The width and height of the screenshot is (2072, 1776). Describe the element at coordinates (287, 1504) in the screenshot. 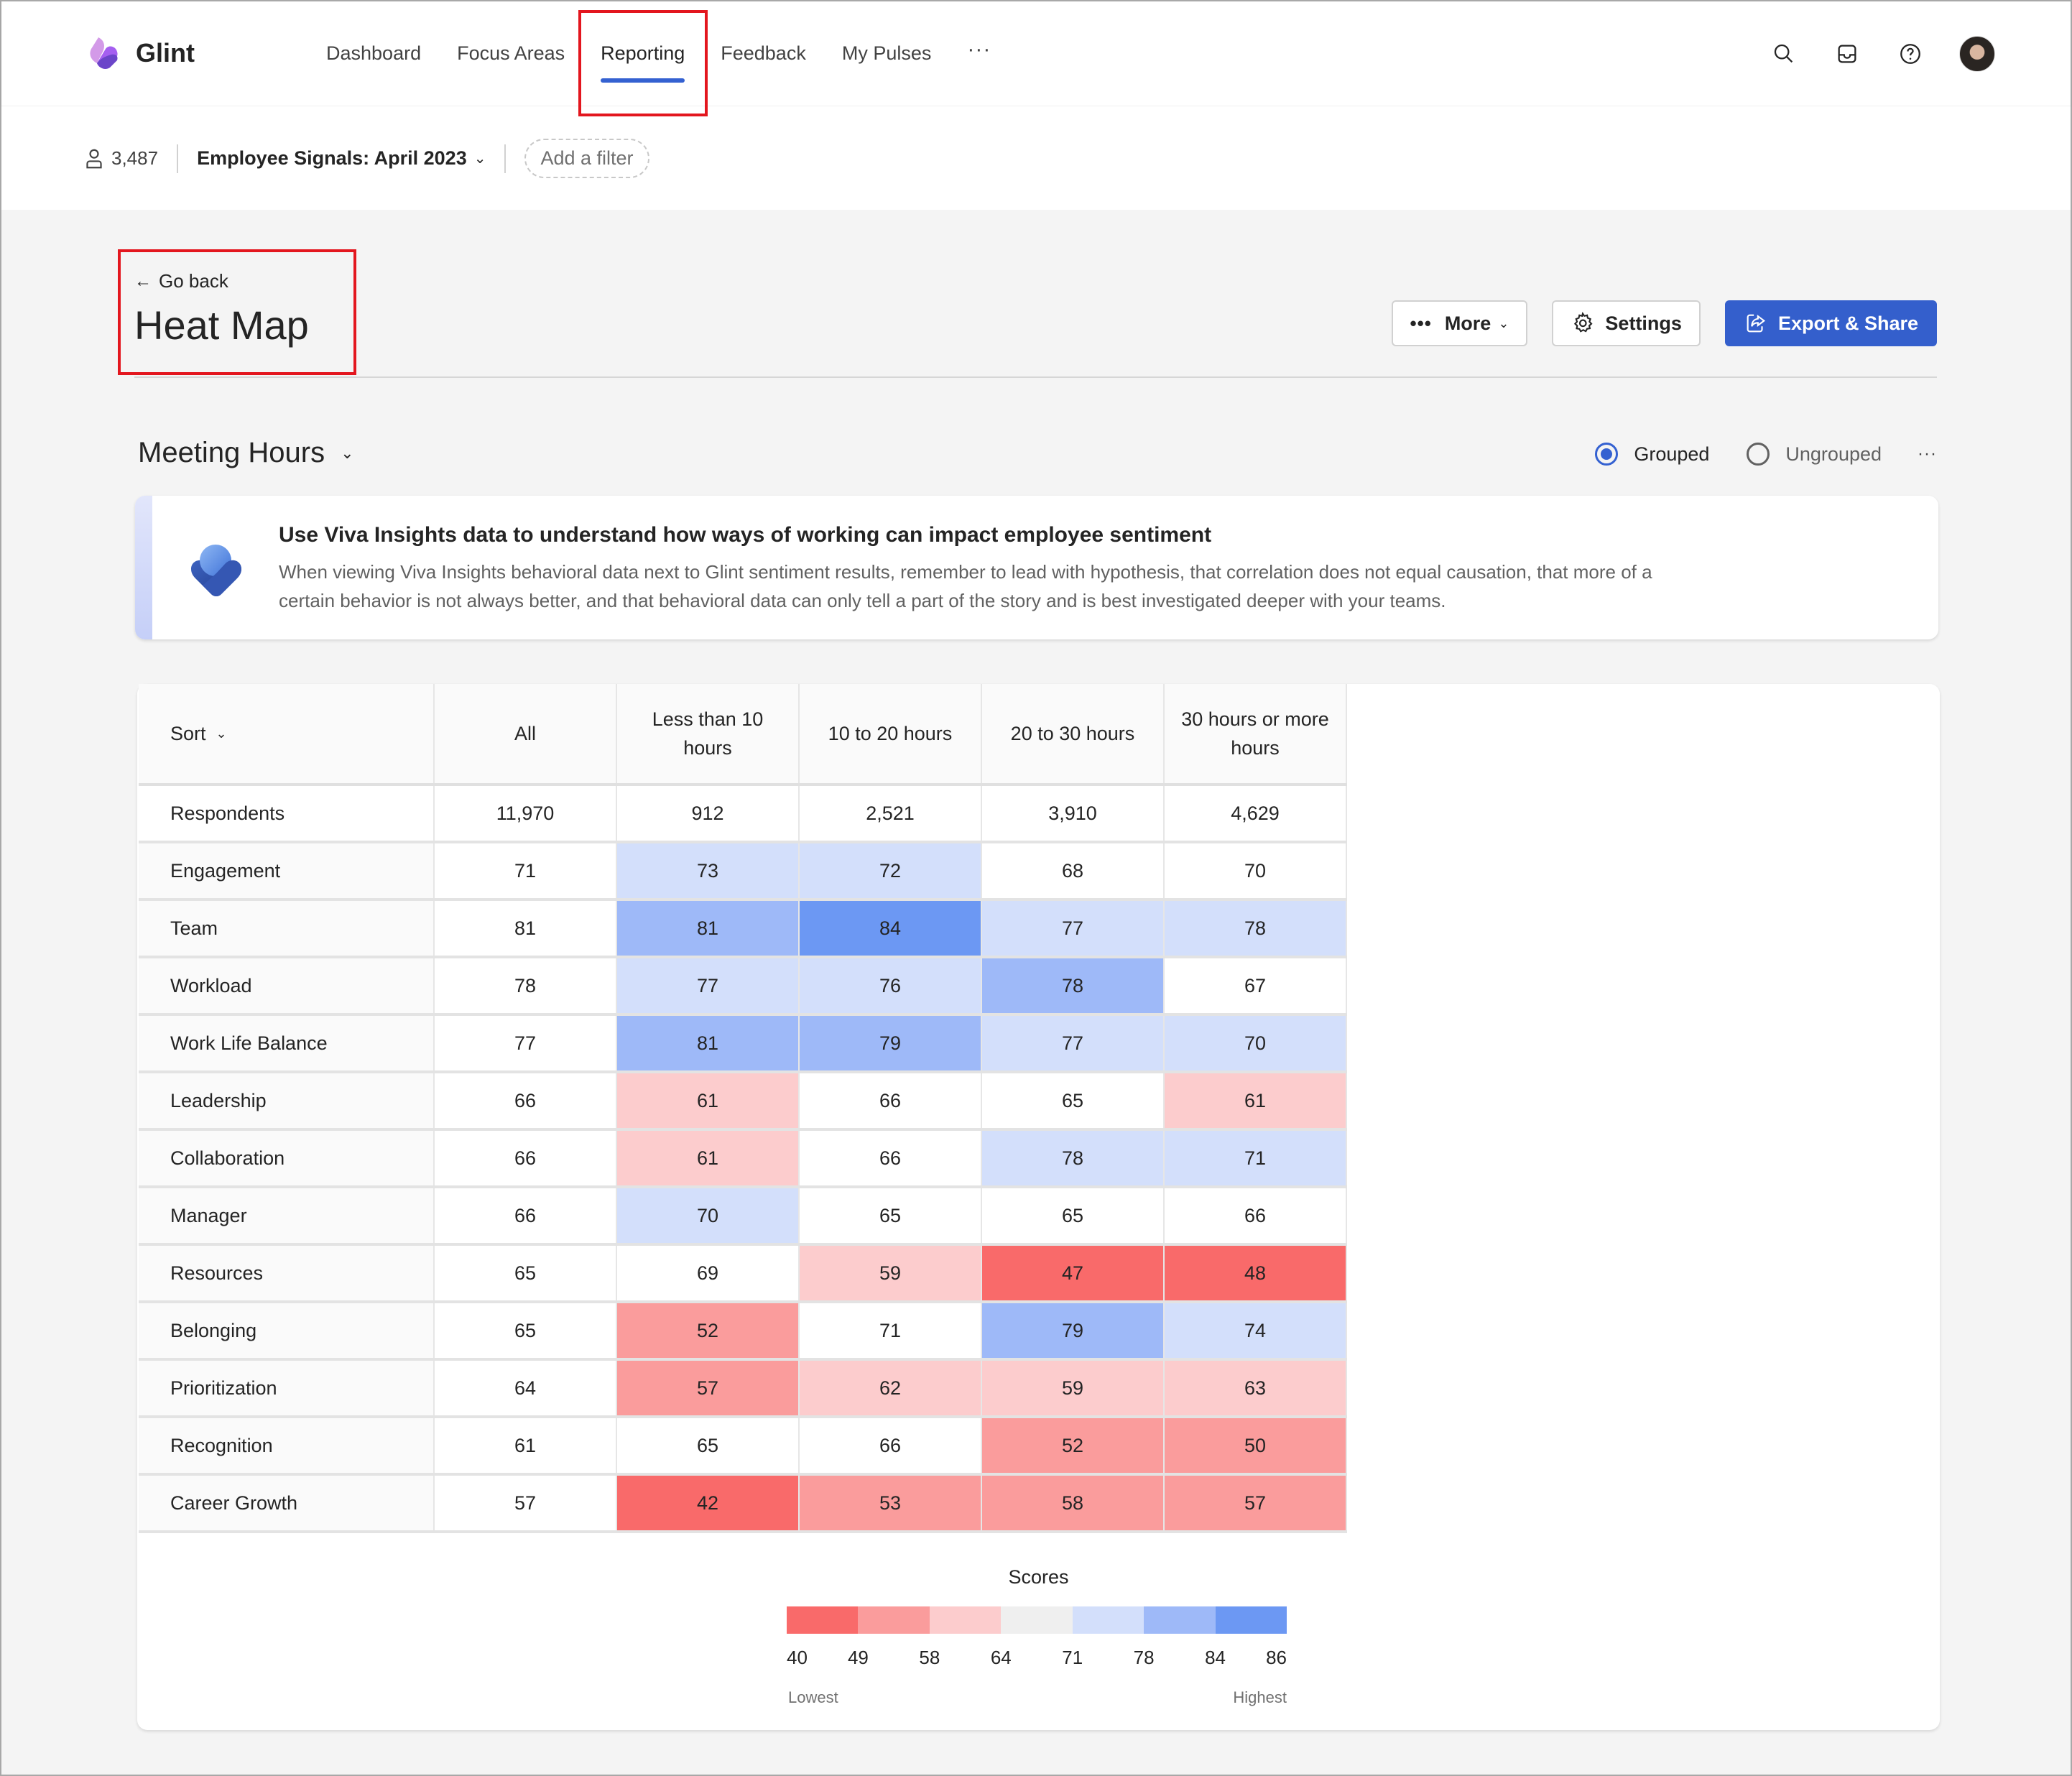

I see `row-label: Career Growth` at that location.